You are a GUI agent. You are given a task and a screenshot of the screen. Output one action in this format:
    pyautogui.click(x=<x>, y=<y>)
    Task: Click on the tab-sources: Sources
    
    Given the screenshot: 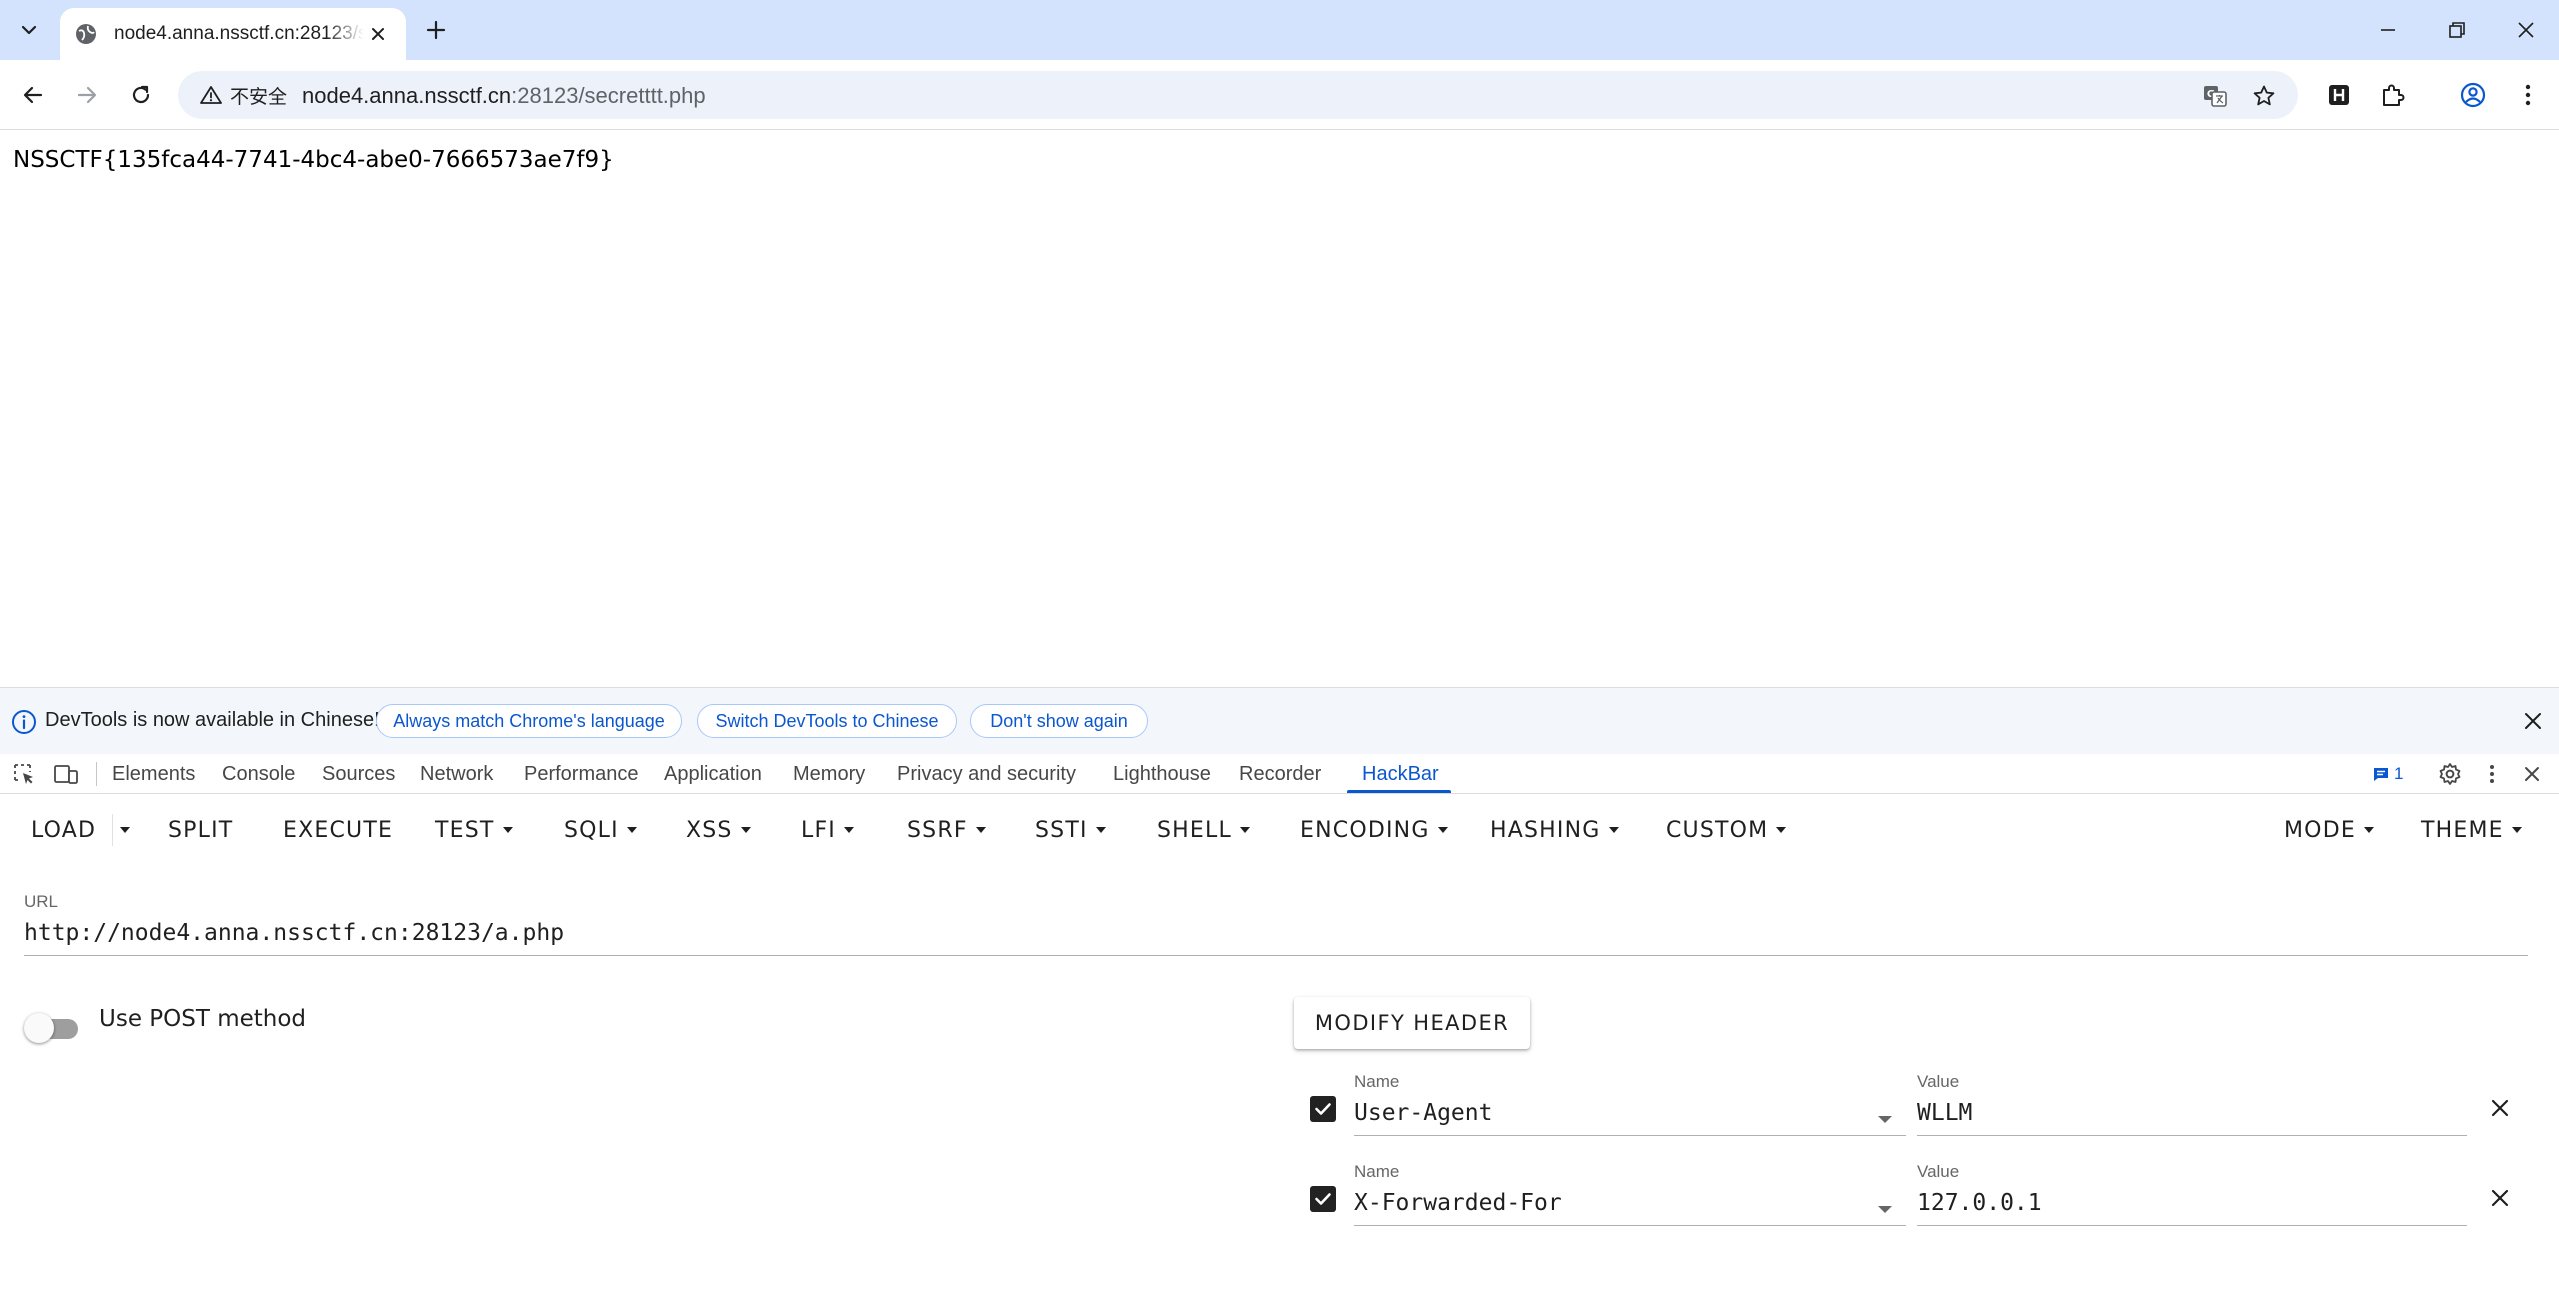 What is the action you would take?
    pyautogui.click(x=358, y=774)
    